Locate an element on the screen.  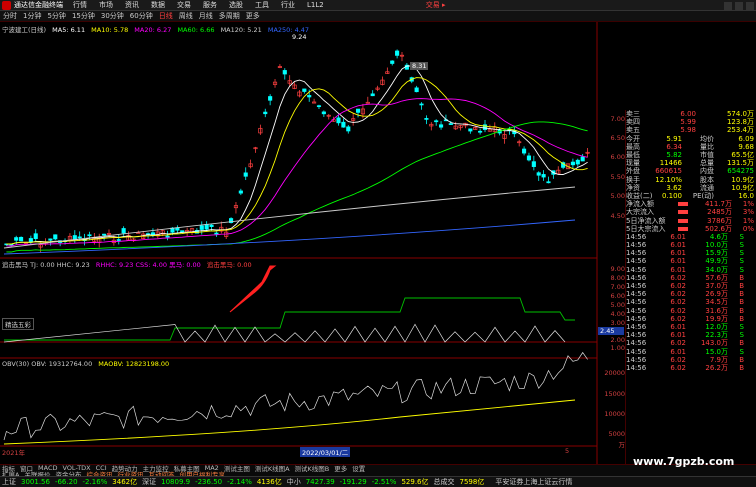
fund-flow-pct: 1% is located at coordinates (748, 204).